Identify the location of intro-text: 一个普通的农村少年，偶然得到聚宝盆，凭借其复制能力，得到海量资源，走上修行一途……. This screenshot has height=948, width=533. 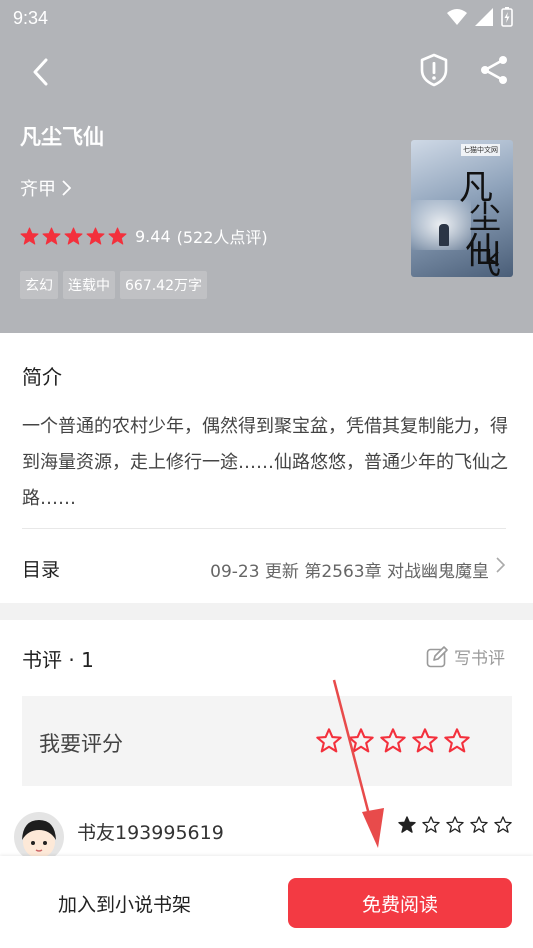
(268, 463).